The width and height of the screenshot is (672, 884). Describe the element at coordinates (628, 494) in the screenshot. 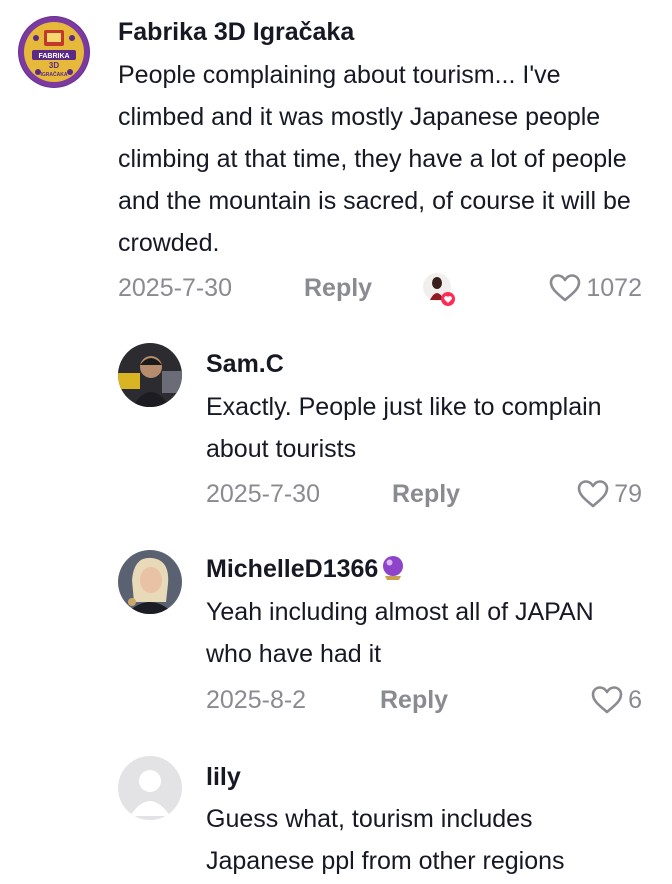

I see `like-count: 79` at that location.